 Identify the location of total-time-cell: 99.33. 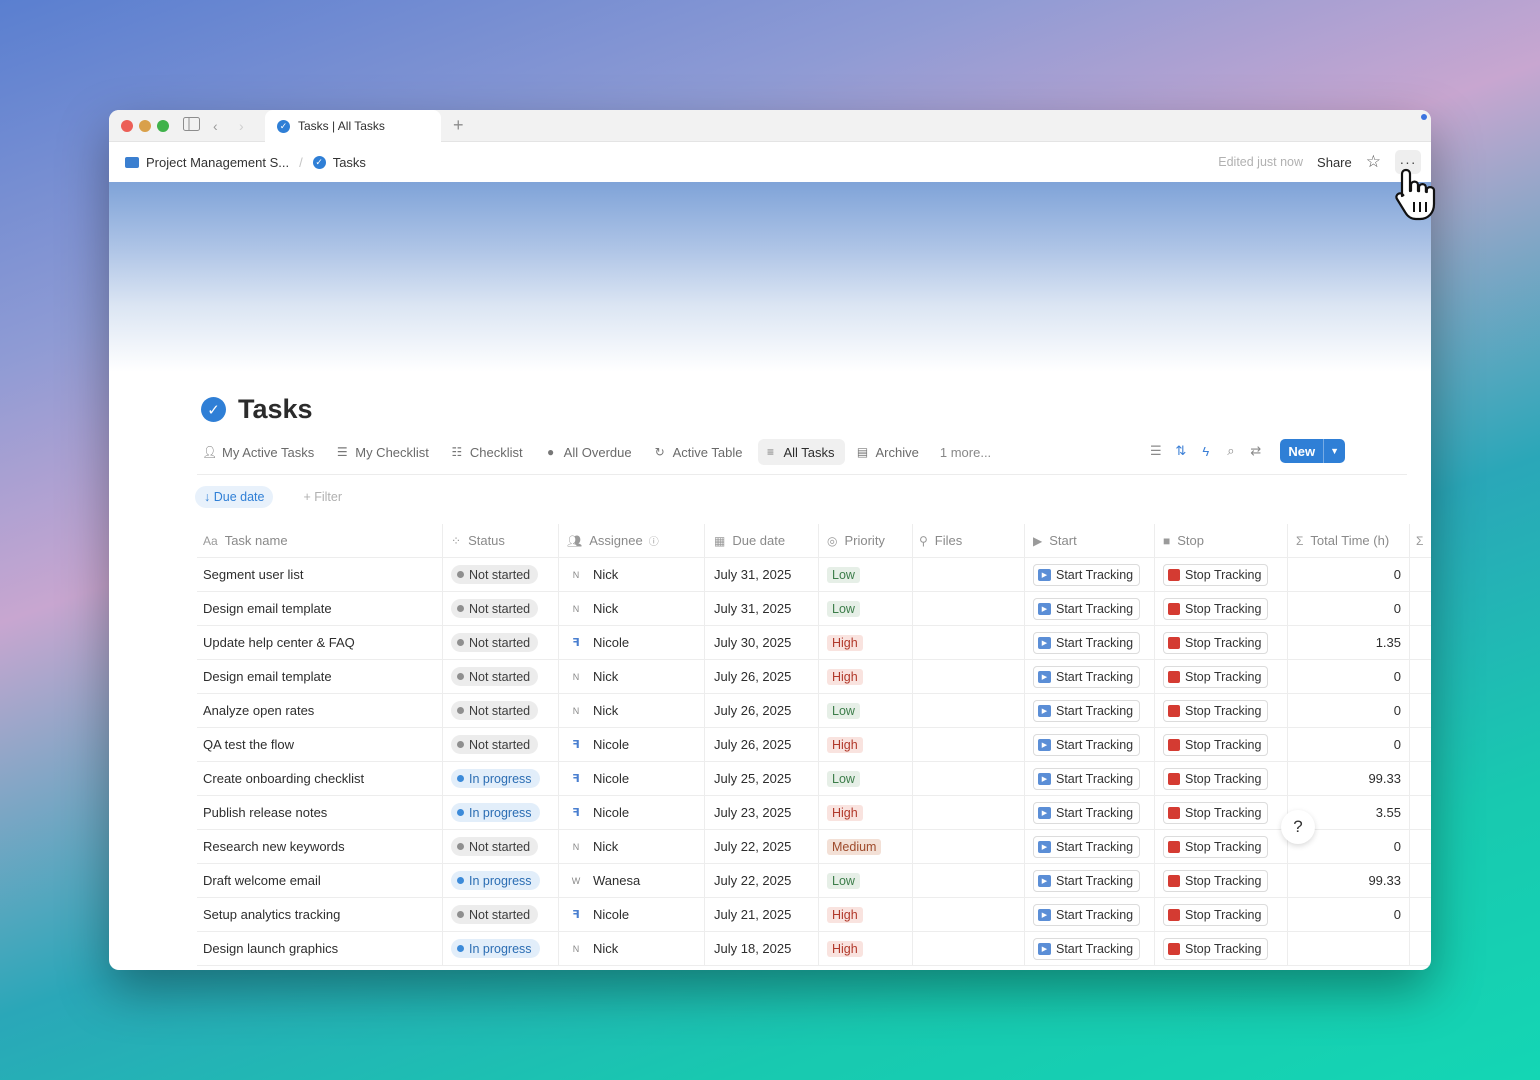
(1349, 778).